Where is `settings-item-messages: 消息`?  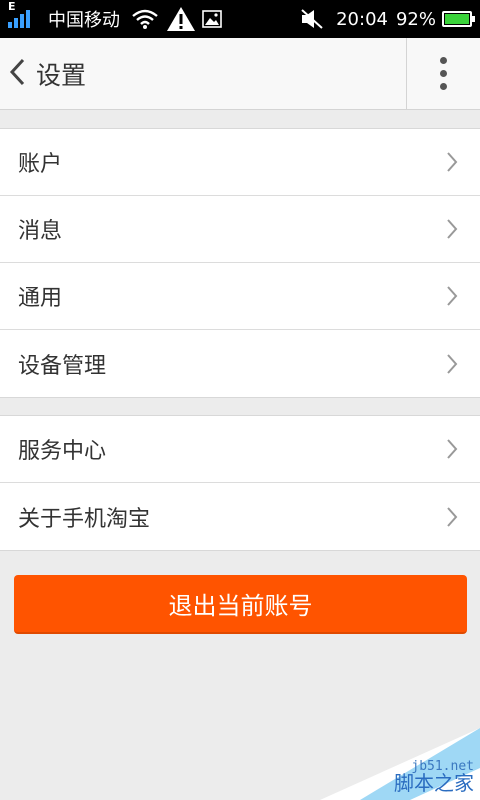 settings-item-messages: 消息 is located at coordinates (240, 229).